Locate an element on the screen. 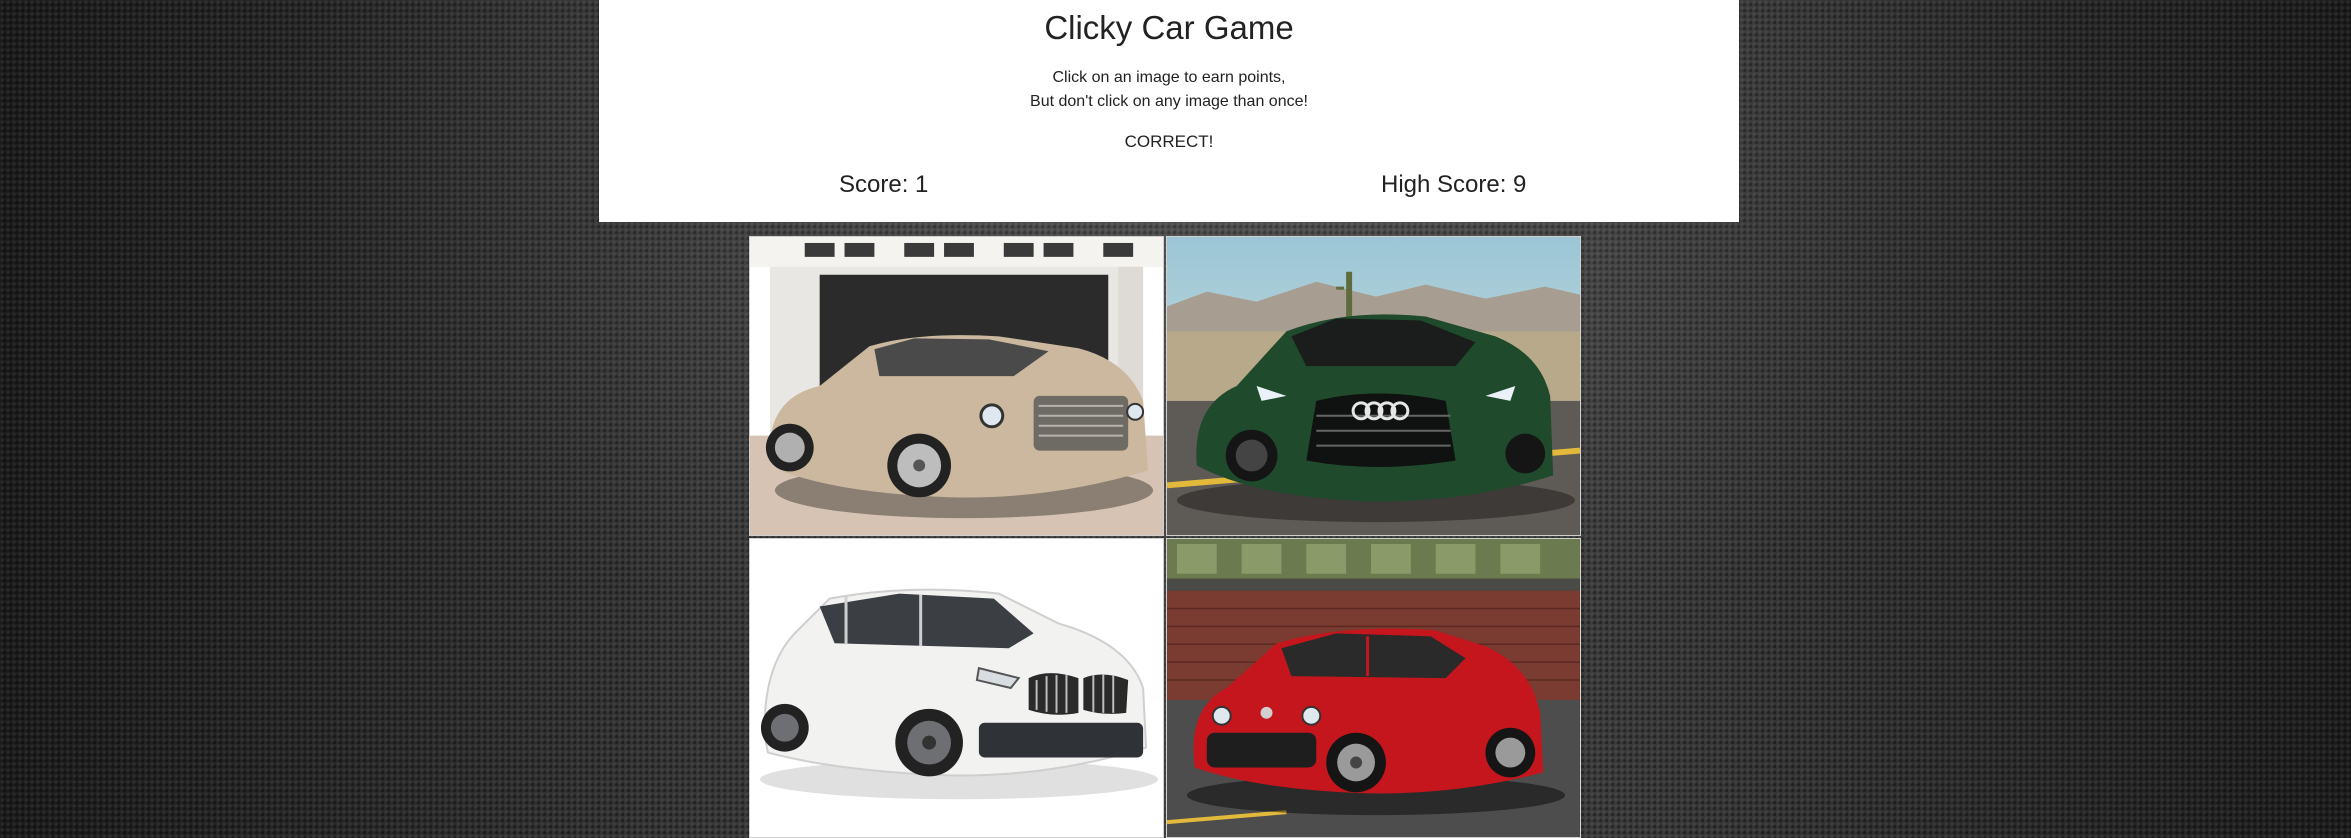 Image resolution: width=2351 pixels, height=838 pixels. score-display: Score: 1 is located at coordinates (884, 184).